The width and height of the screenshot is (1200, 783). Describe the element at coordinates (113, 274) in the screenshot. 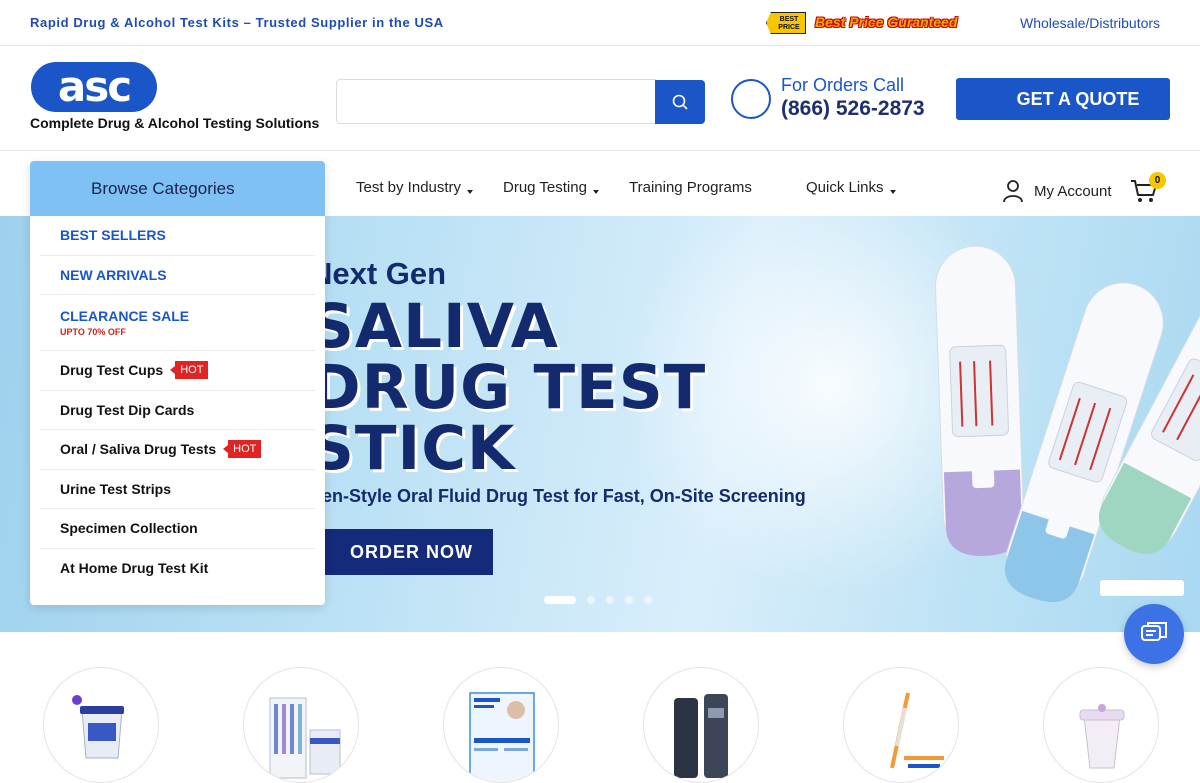

I see `category-label: NEW ARRIVALS` at that location.